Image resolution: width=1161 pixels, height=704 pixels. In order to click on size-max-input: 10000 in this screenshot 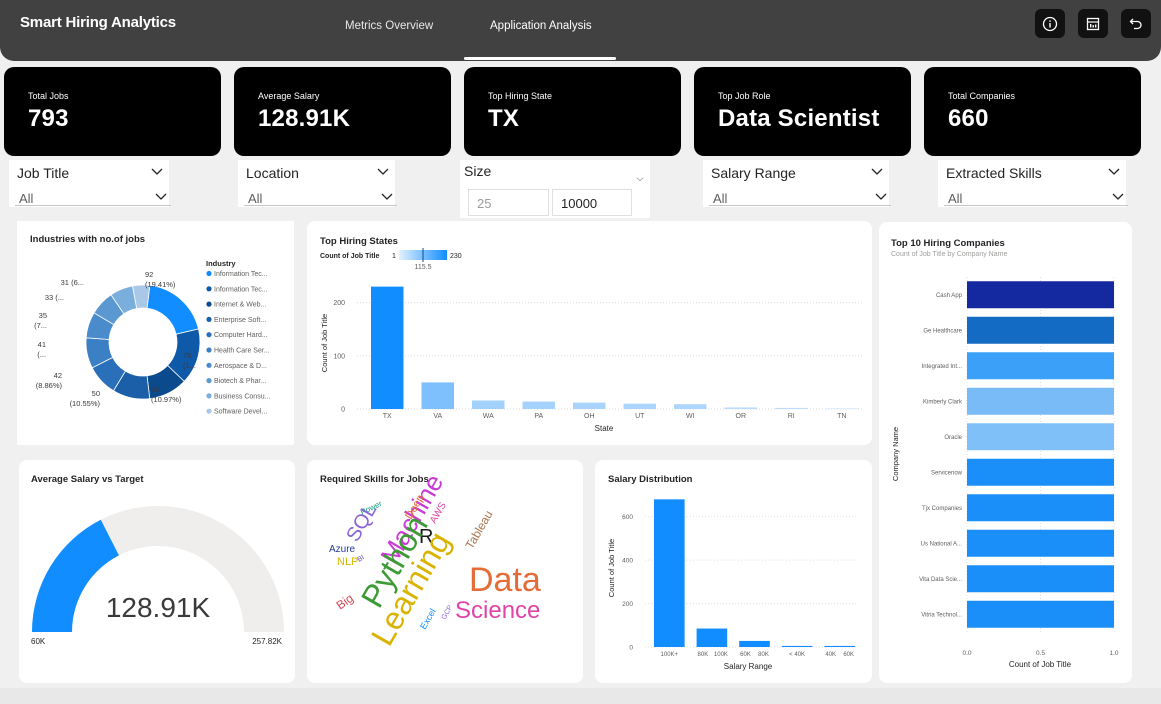, I will do `click(592, 202)`.